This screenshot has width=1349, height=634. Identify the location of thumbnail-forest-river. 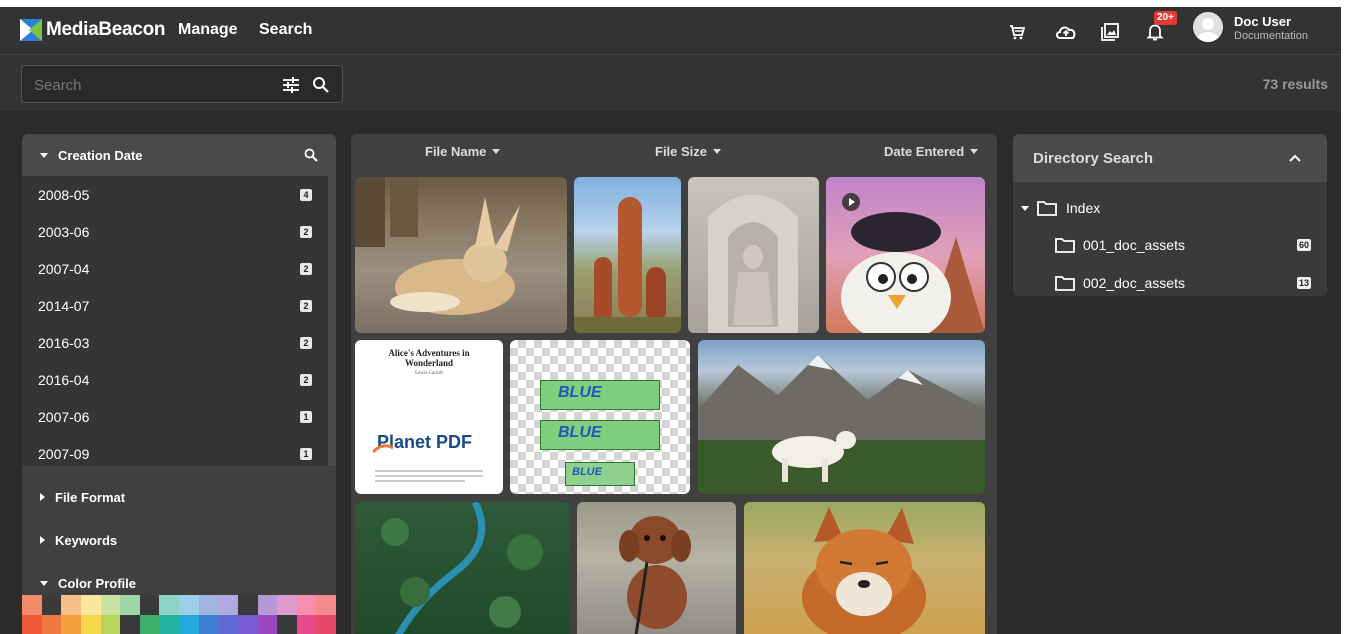
(462, 568).